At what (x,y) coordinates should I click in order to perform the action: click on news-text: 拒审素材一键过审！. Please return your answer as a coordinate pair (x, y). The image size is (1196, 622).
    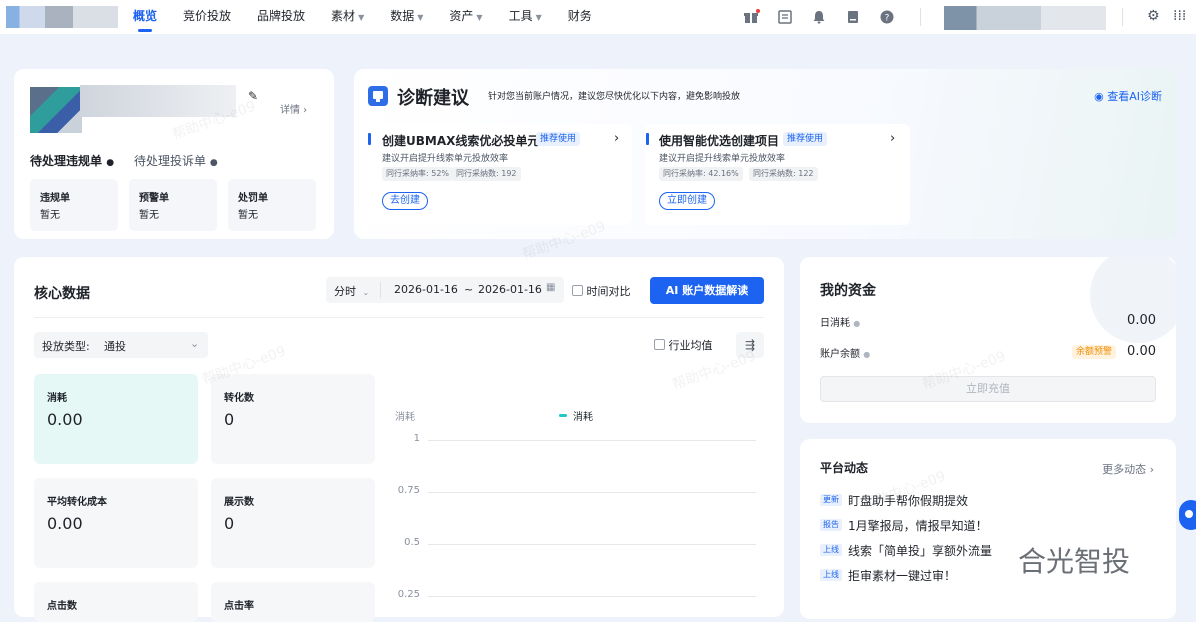
    Looking at the image, I should click on (902, 575).